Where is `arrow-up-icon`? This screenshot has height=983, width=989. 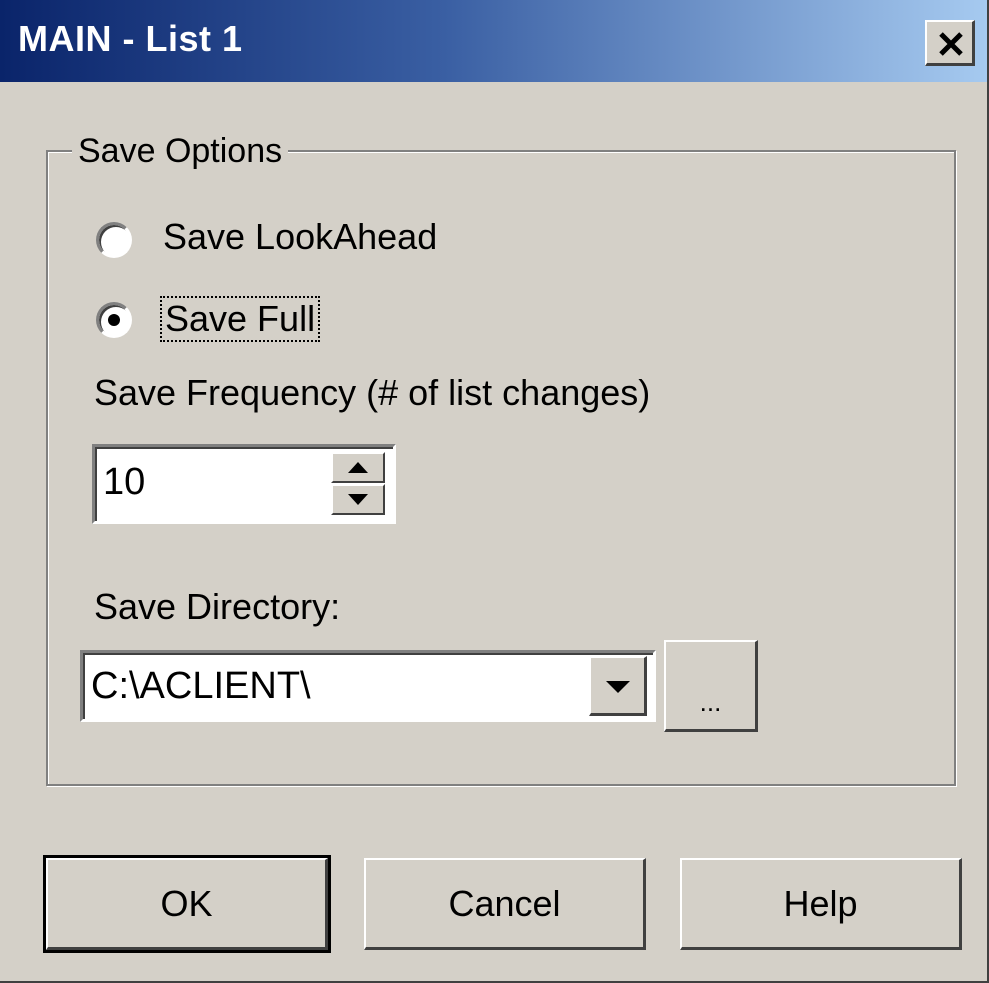
arrow-up-icon is located at coordinates (358, 467).